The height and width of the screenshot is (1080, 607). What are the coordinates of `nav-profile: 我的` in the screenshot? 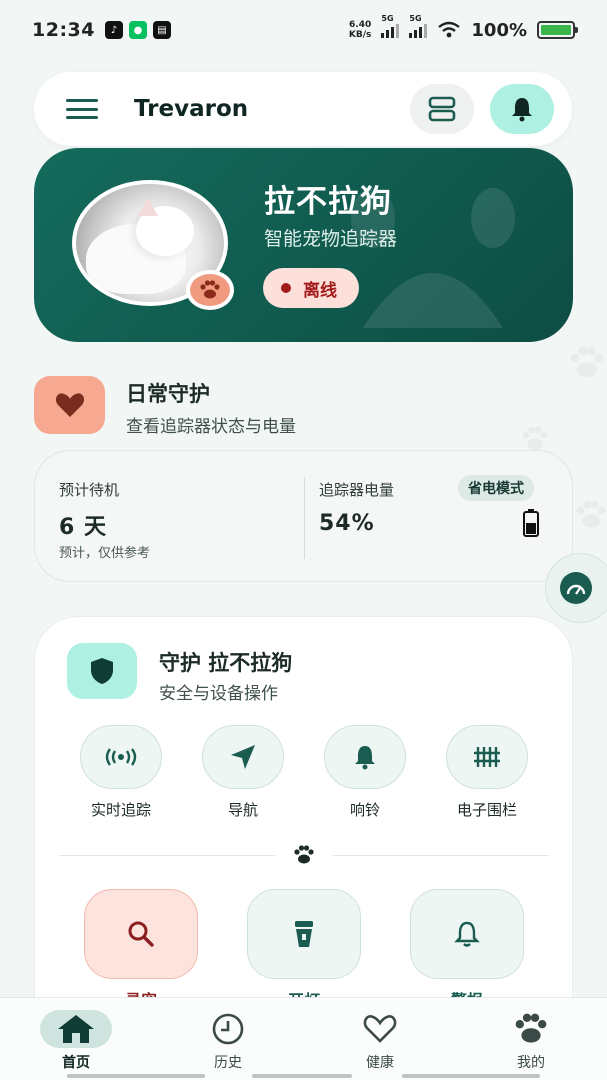 It's located at (531, 1039).